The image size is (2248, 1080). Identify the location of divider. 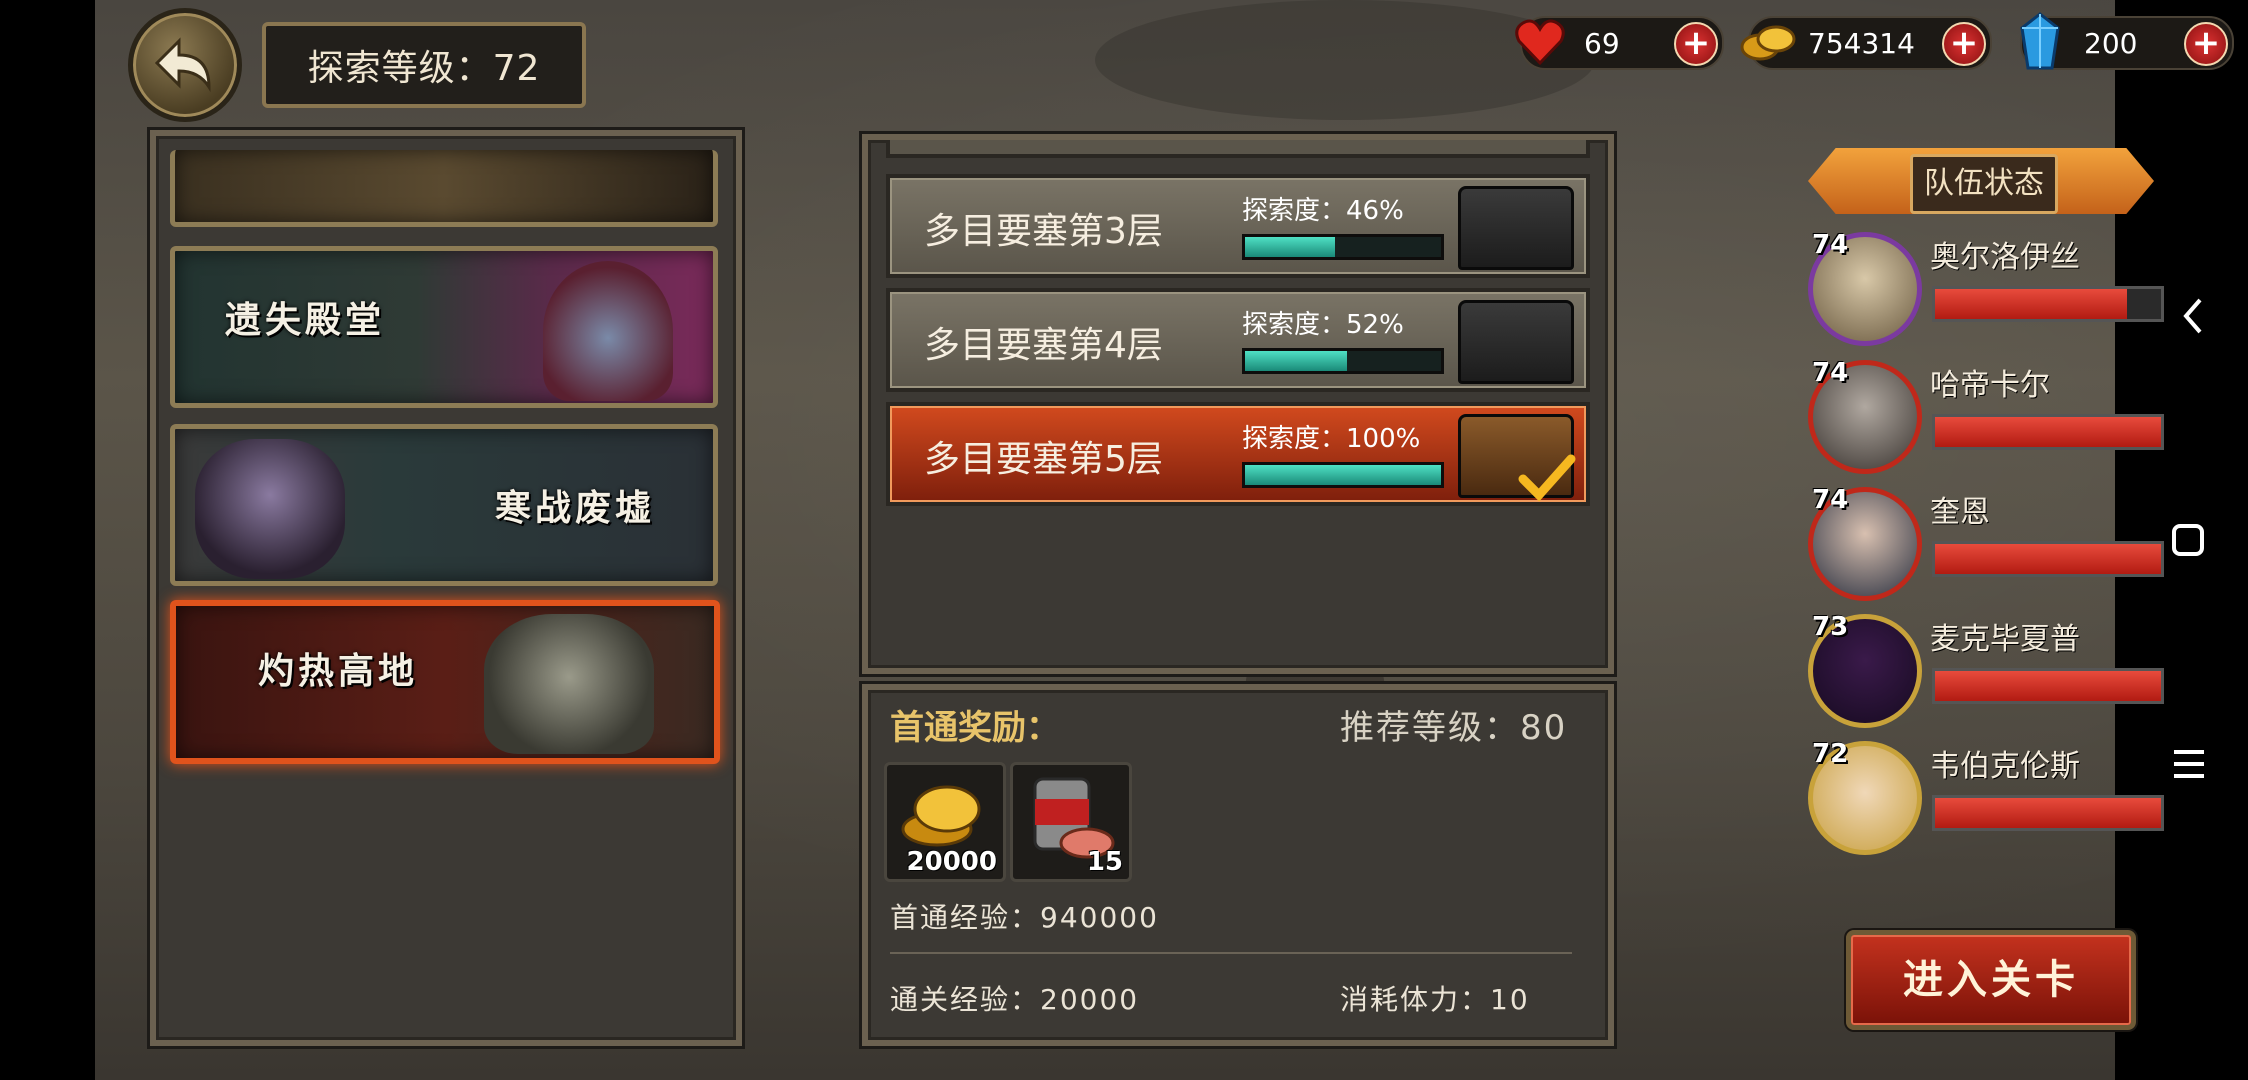
(1231, 953).